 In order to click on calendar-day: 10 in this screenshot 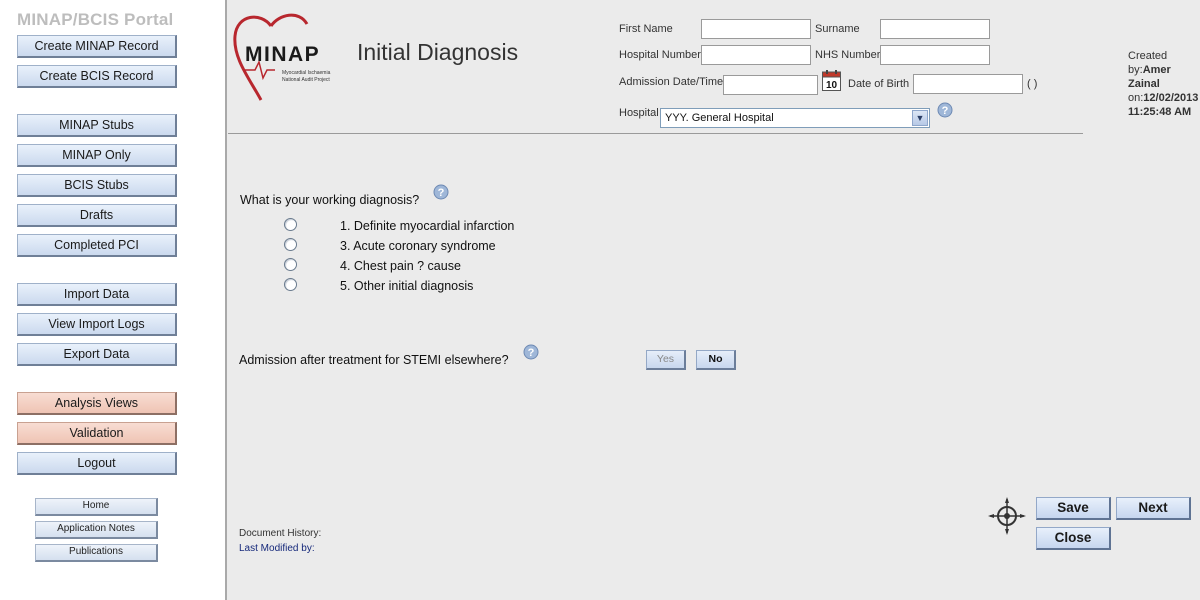, I will do `click(832, 85)`.